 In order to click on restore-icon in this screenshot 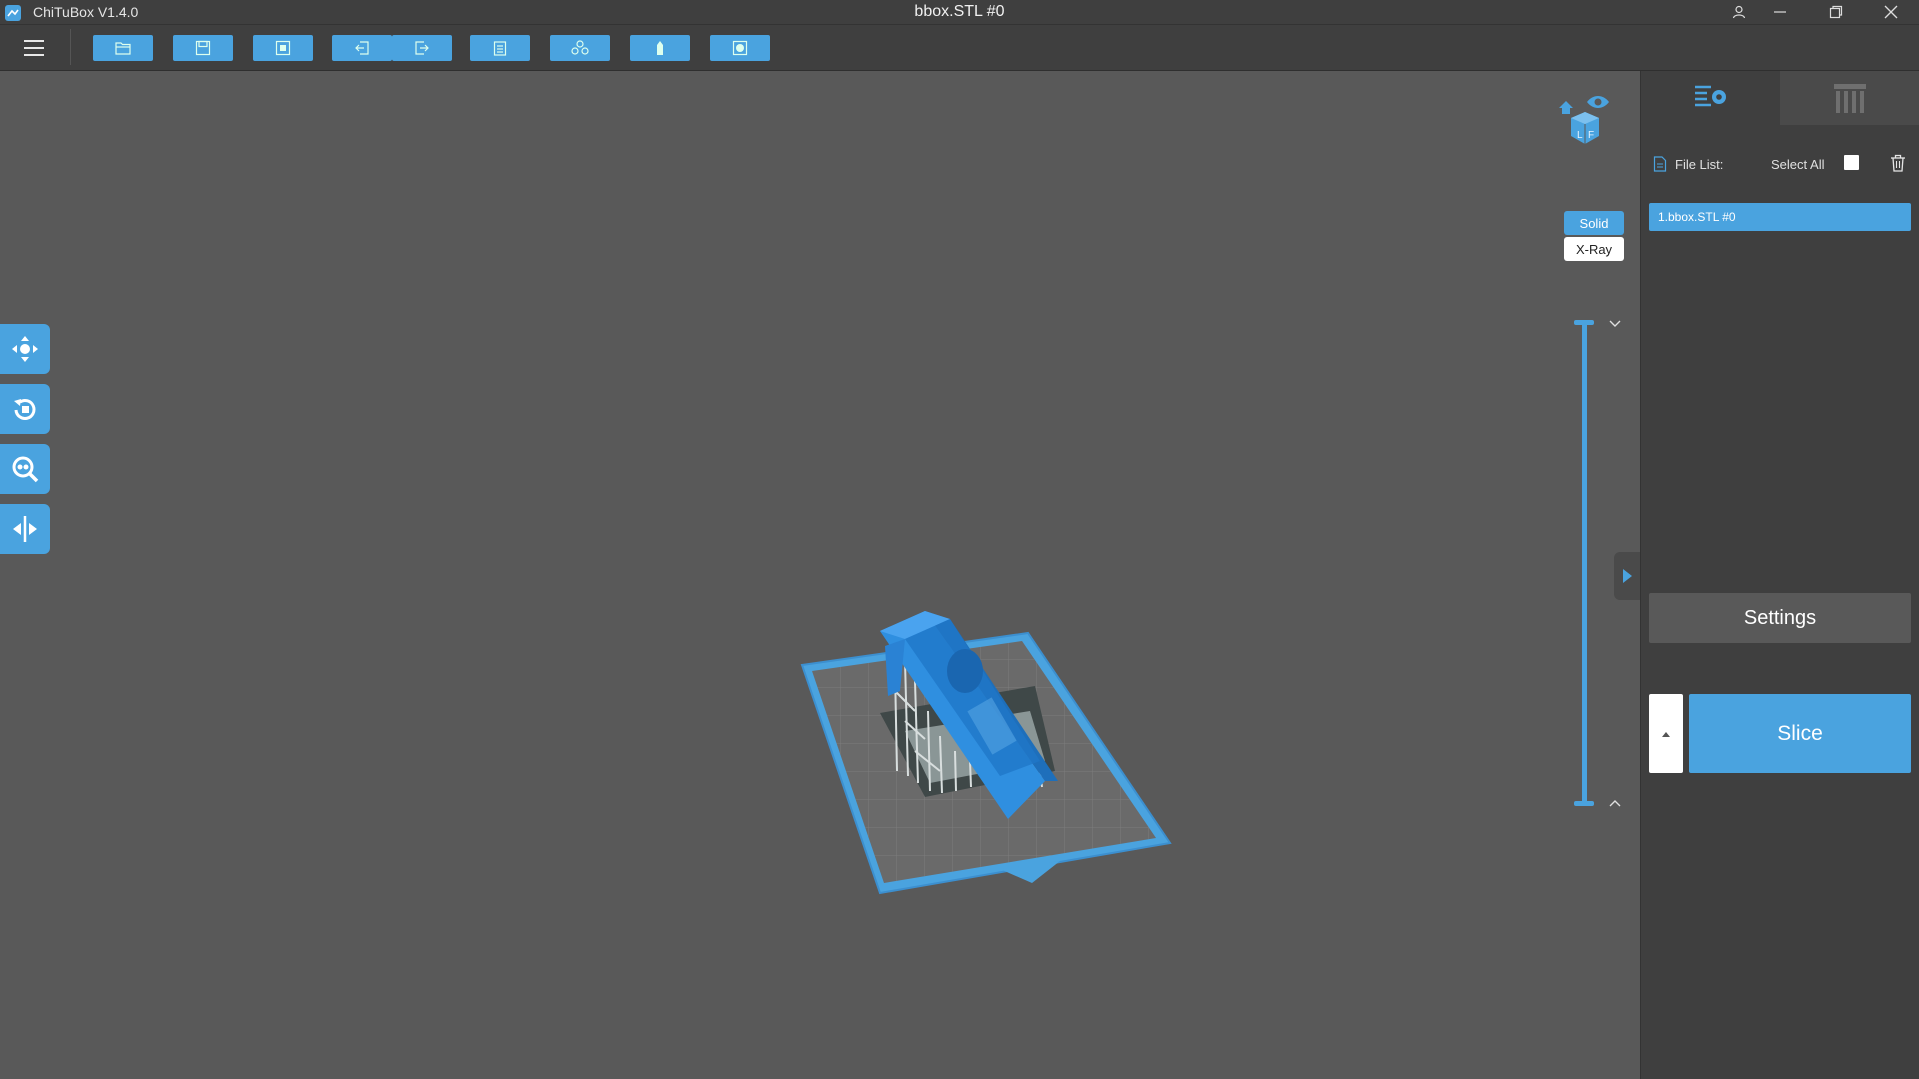, I will do `click(1836, 12)`.